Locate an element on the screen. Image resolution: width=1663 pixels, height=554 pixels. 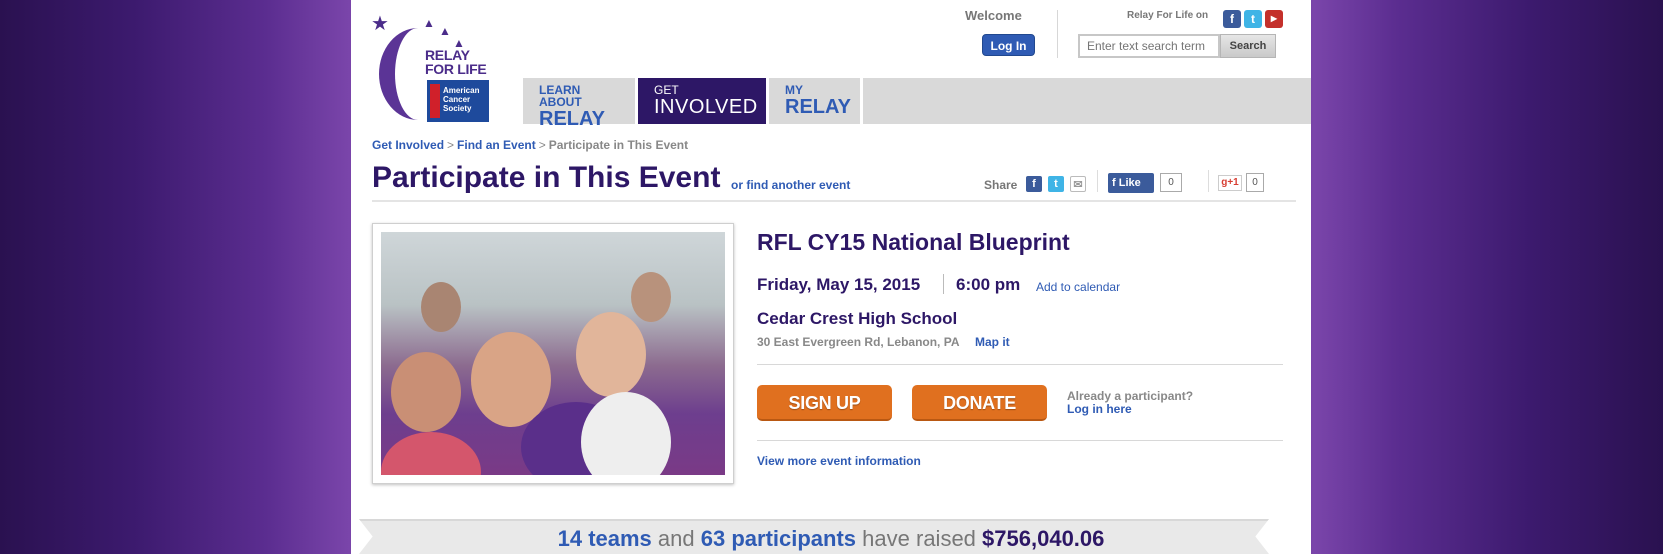
actions-divider is located at coordinates (1020, 440).